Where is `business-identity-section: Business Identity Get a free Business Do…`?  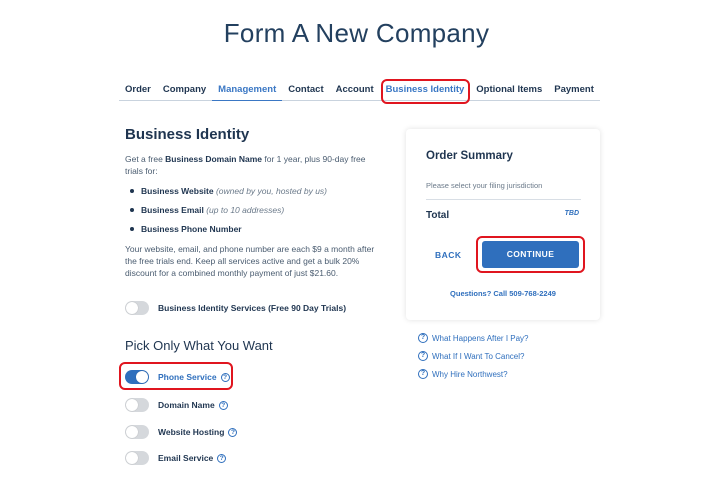 business-identity-section: Business Identity Get a free Business Do… is located at coordinates (255, 202).